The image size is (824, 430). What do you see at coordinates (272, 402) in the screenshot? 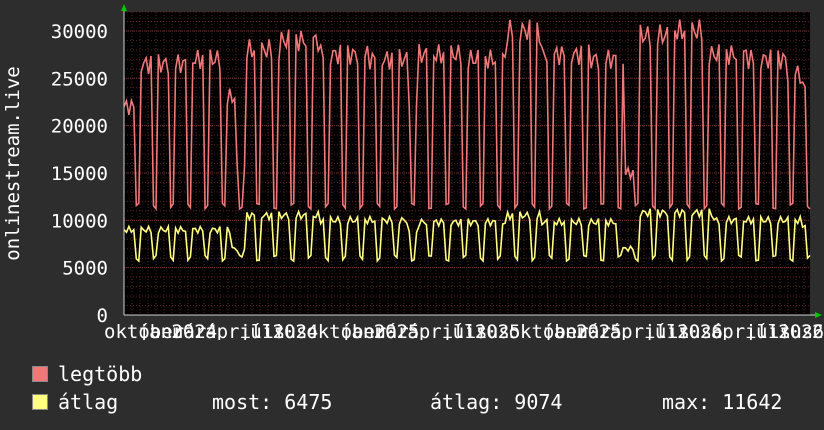
I see `stat-now: most: 6475` at bounding box center [272, 402].